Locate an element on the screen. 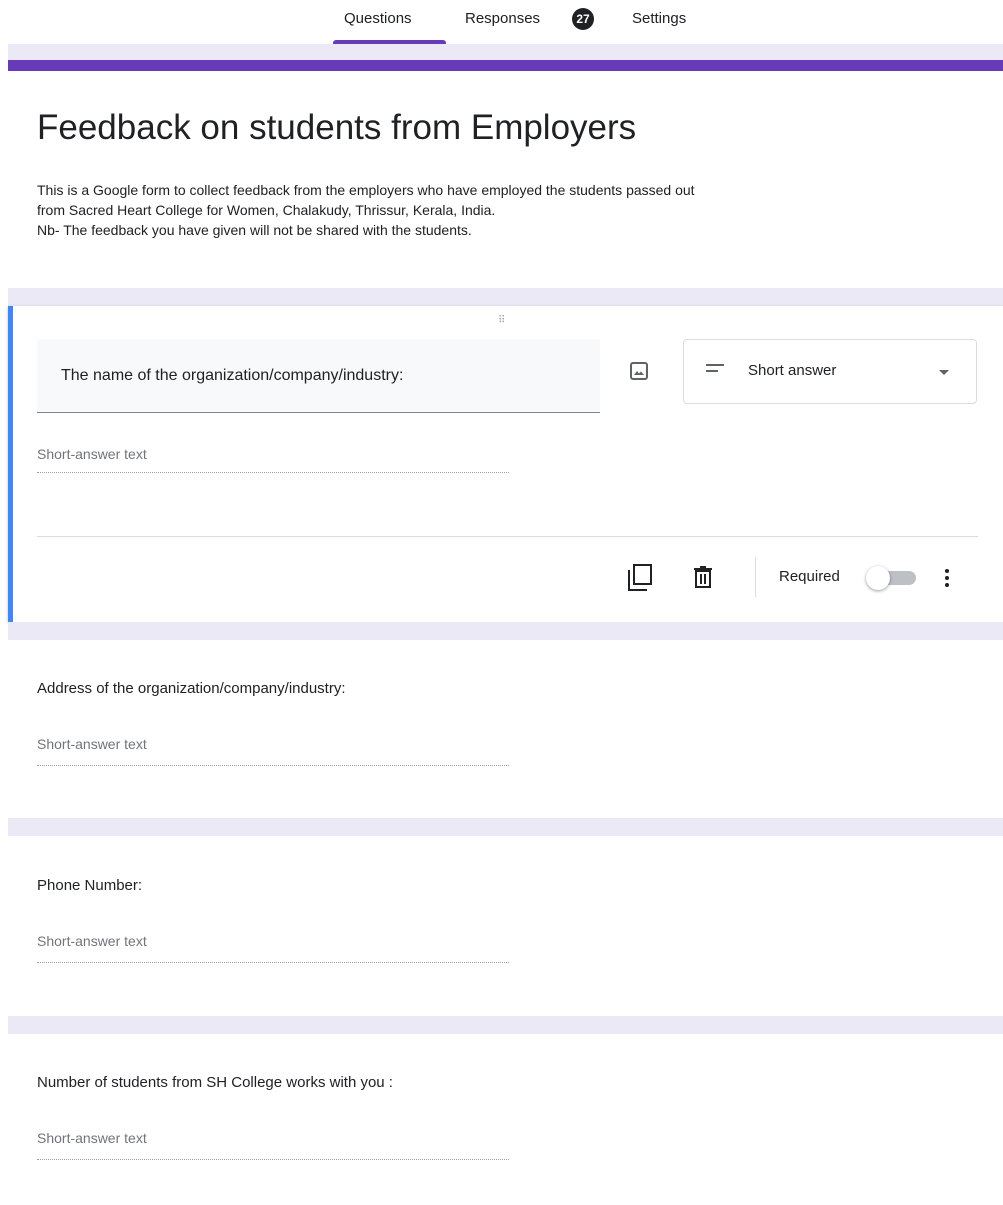 This screenshot has width=1003, height=1205. form-title: Feedback on students from Employers is located at coordinates (336, 128).